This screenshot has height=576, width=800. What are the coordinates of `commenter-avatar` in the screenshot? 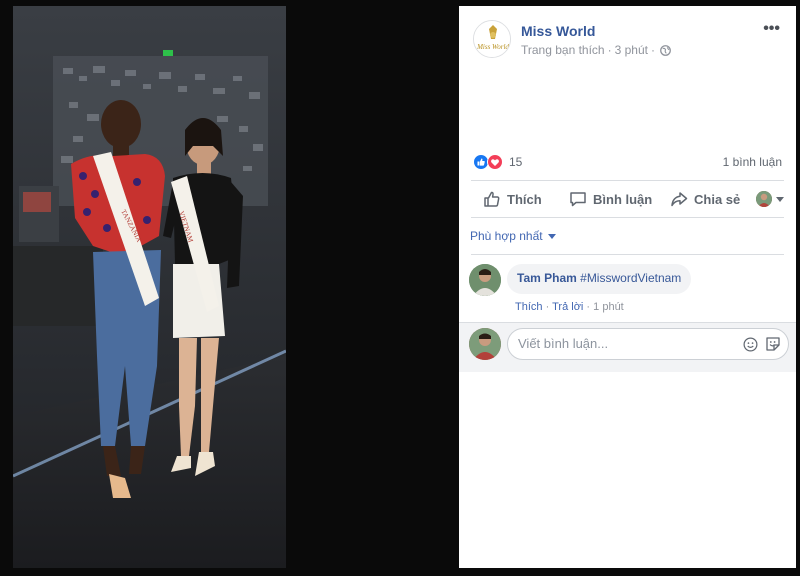 It's located at (485, 280).